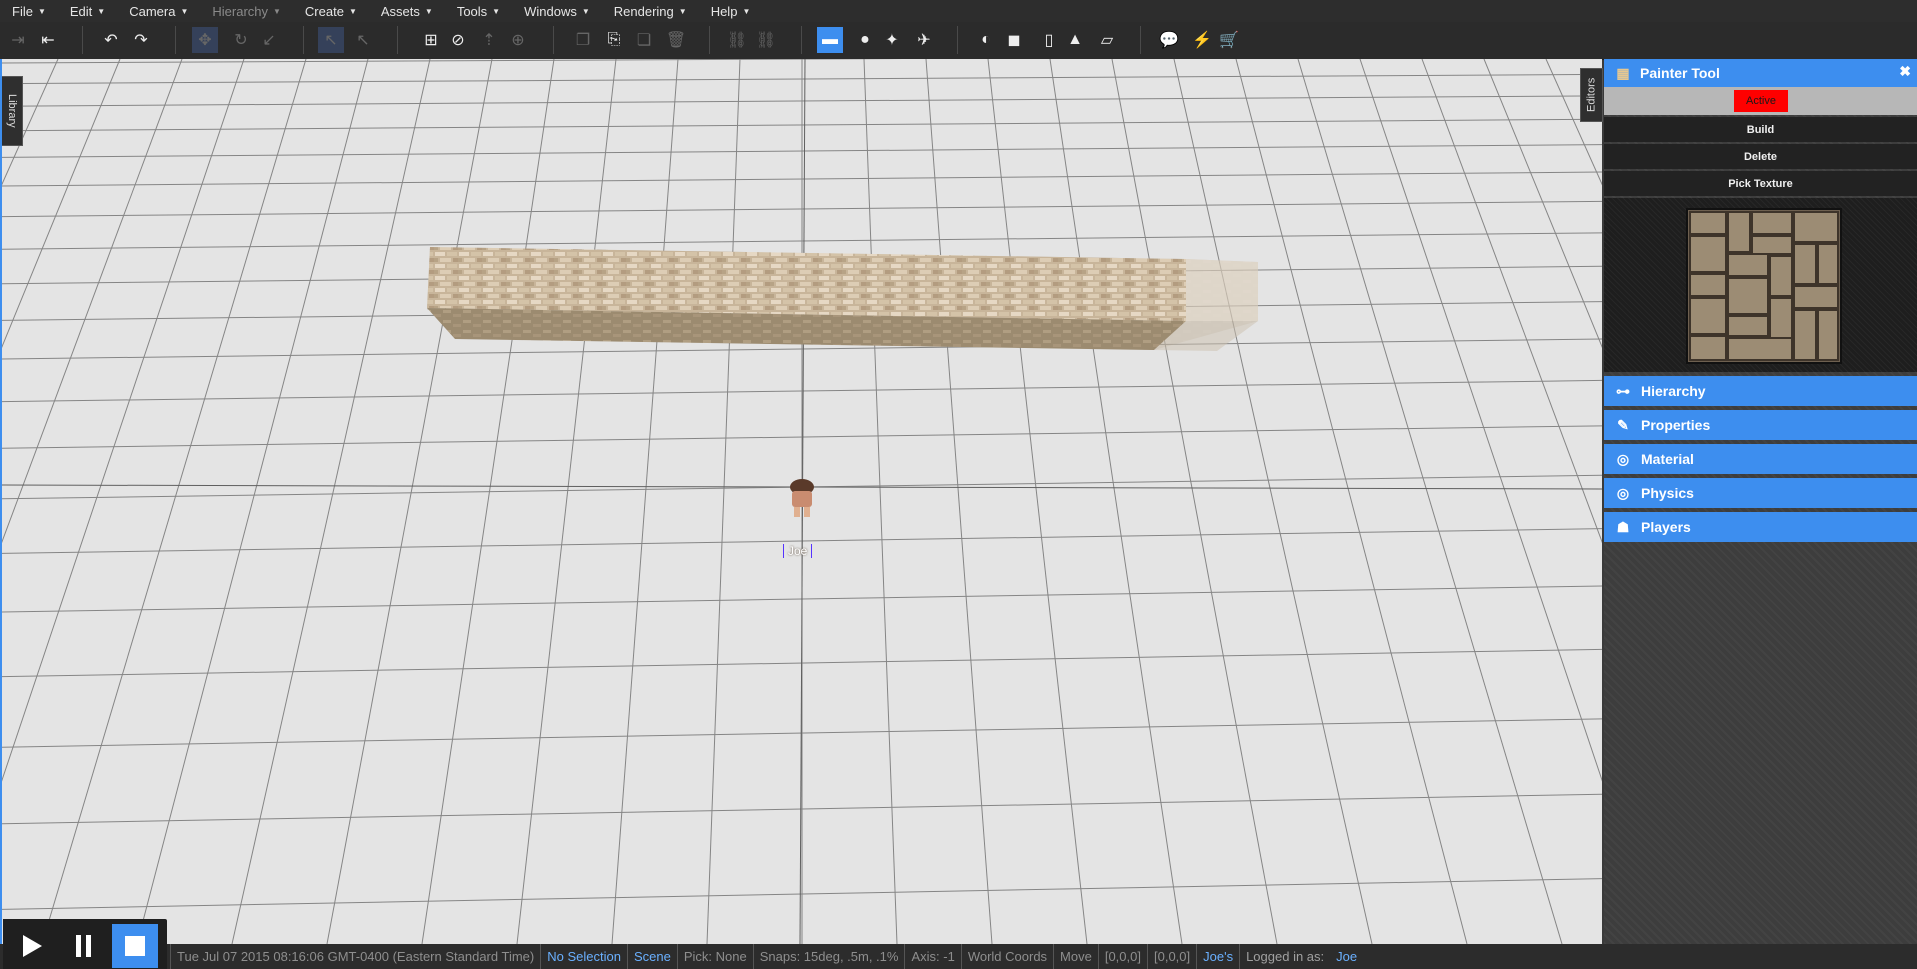 The image size is (1917, 969). Describe the element at coordinates (676, 40) in the screenshot. I see `delete-icon: 🗑` at that location.